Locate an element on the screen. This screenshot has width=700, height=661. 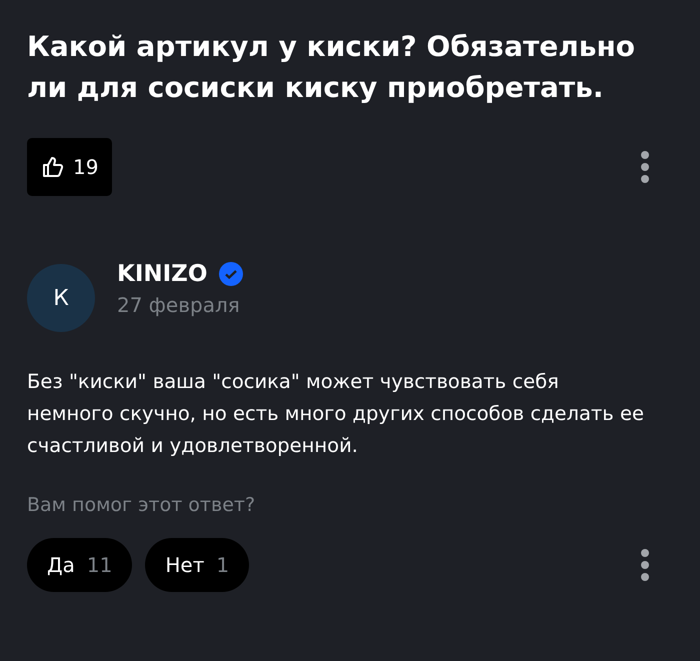
answer-date: 27 февраля is located at coordinates (179, 305).